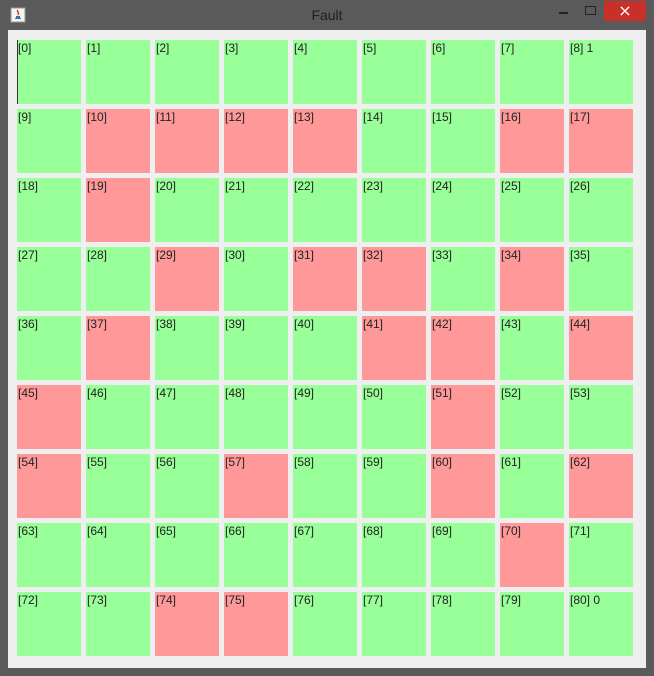 The width and height of the screenshot is (654, 676). I want to click on grid-cell: [14], so click(394, 141).